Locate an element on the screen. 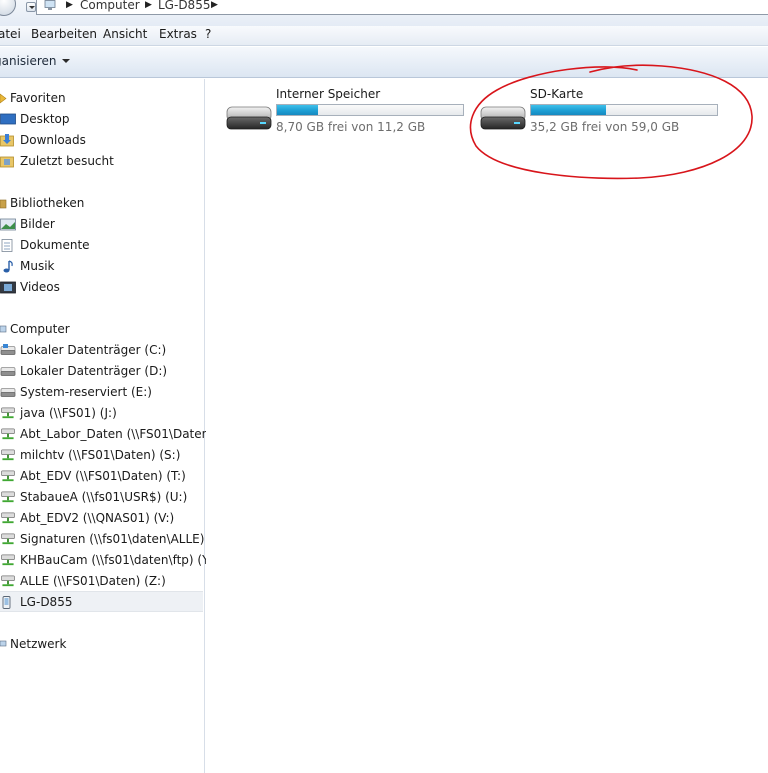  sidebar-item-label: Zuletzt besucht is located at coordinates (67, 161).